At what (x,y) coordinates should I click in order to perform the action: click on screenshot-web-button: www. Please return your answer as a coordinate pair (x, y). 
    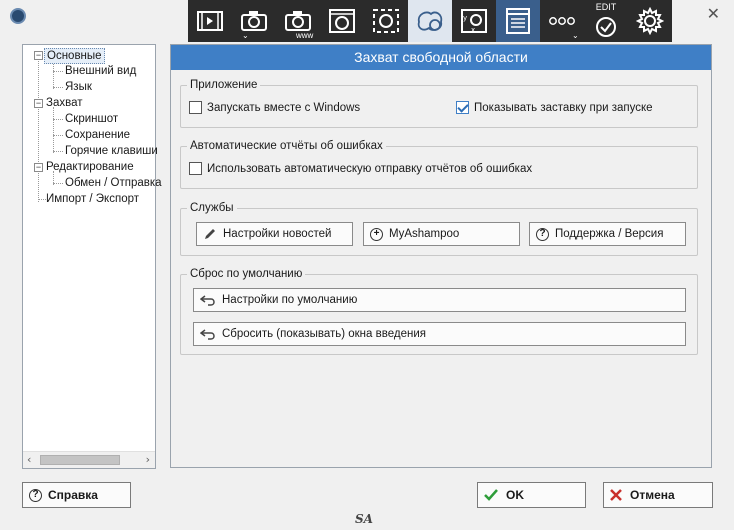
    Looking at the image, I should click on (298, 21).